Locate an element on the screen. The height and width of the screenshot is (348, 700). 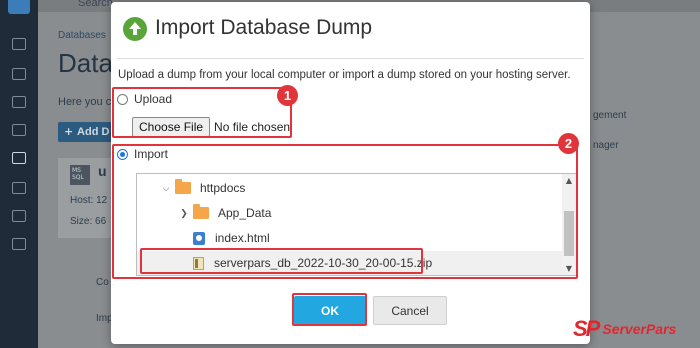
database-icon is located at coordinates (19, 158).